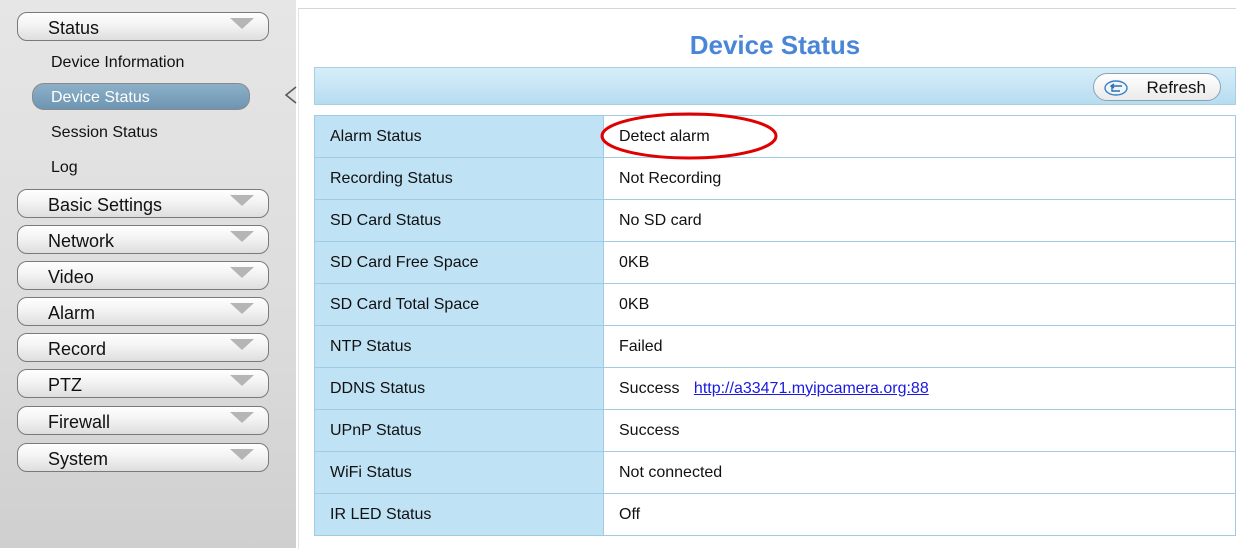  I want to click on row-label: SD Card Total Space, so click(459, 304).